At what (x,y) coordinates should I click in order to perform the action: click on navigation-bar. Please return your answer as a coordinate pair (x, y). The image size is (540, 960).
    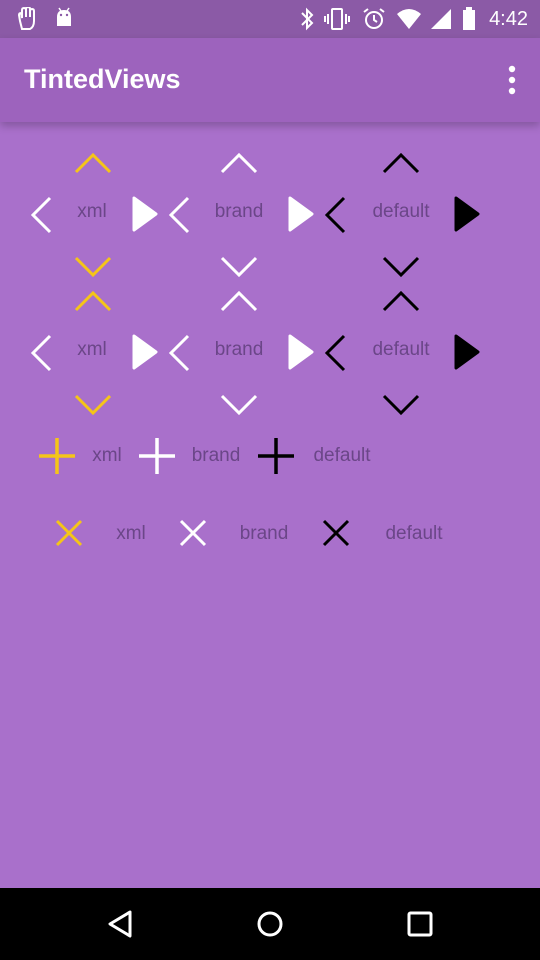
    Looking at the image, I should click on (270, 924).